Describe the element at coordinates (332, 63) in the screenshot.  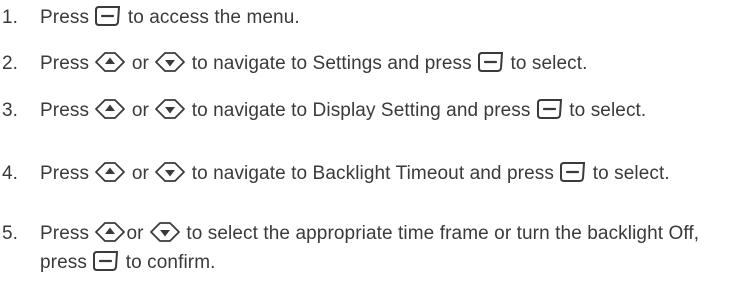
I see `step-text-fragment: to navigate to Settings and press` at that location.